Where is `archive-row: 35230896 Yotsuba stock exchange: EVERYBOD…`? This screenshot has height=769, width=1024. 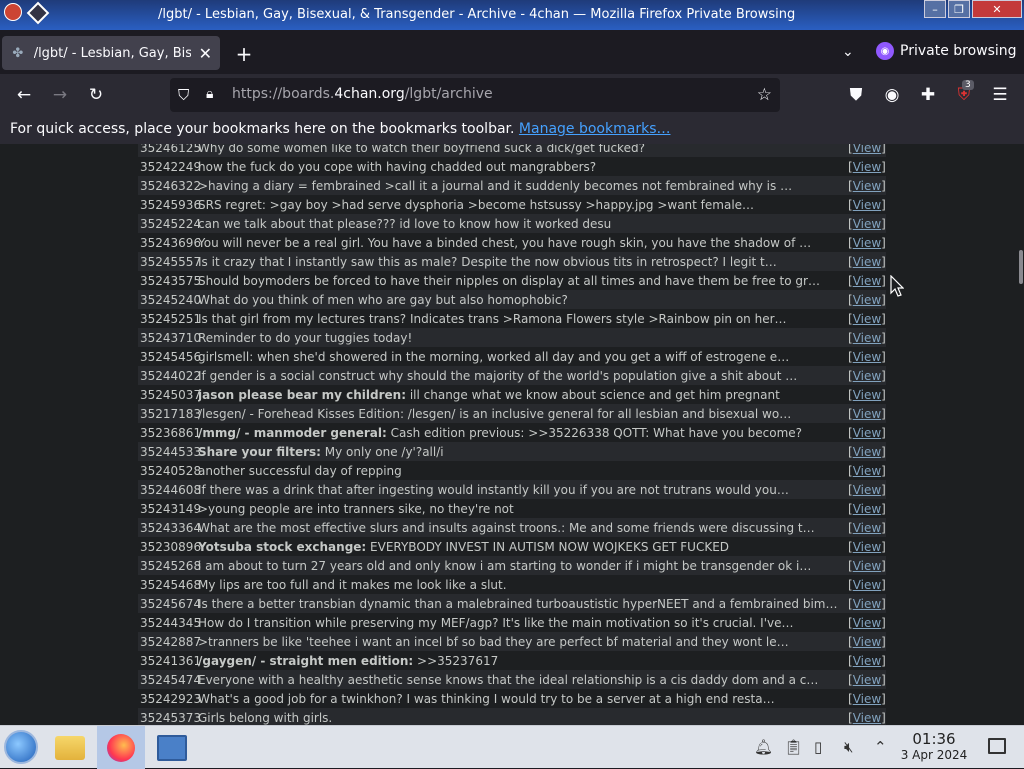
archive-row: 35230896 Yotsuba stock exchange: EVERYBOD… is located at coordinates (512, 546).